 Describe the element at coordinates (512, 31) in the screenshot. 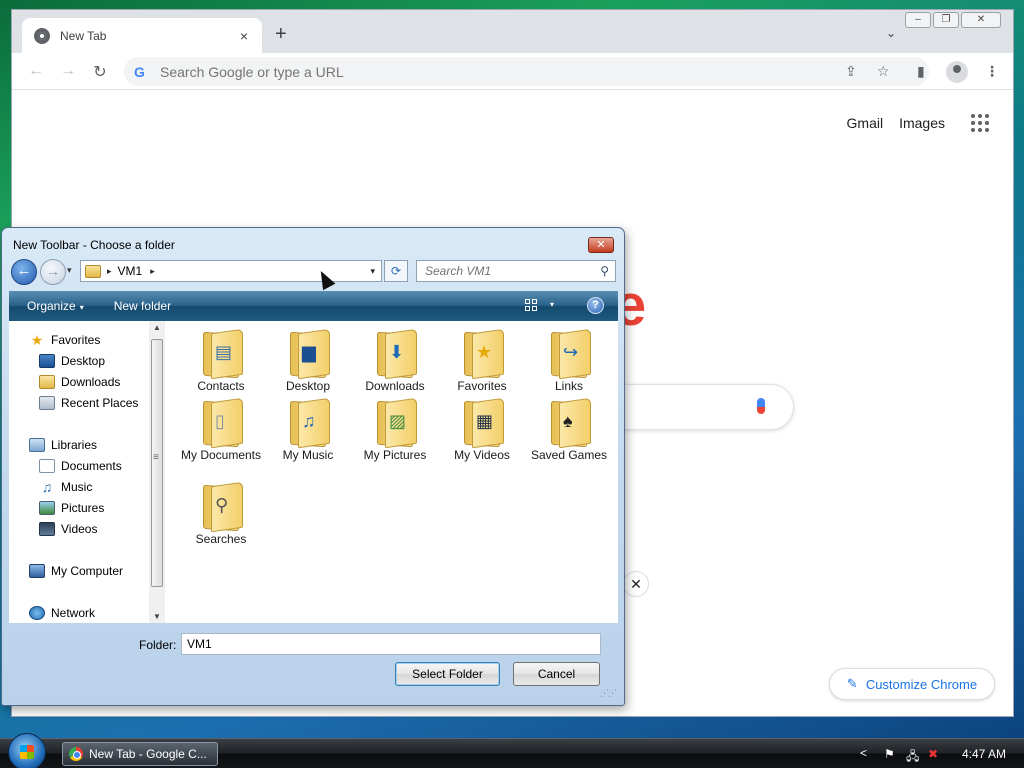

I see `tab-strip: New Tab × + ⌄ – ❐ ✕` at that location.